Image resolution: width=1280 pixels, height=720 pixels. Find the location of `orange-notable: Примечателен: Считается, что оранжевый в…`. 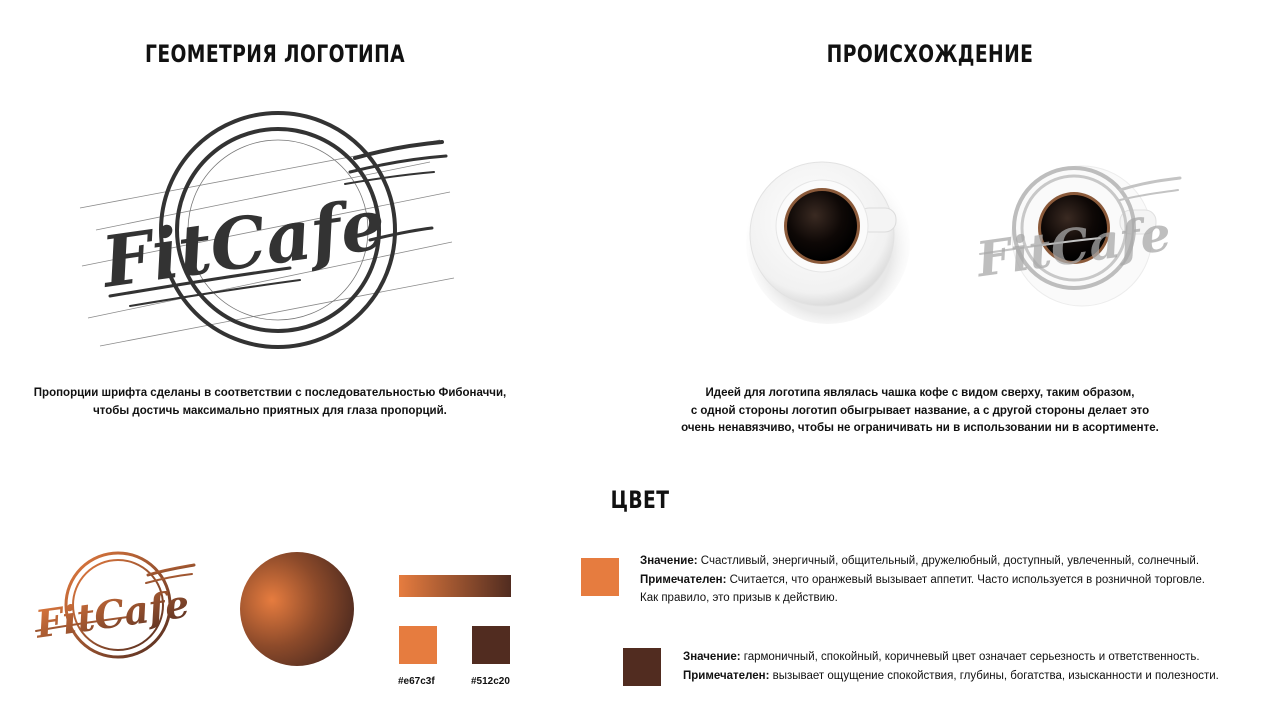

orange-notable: Примечателен: Считается, что оранжевый в… is located at coordinates (922, 579).